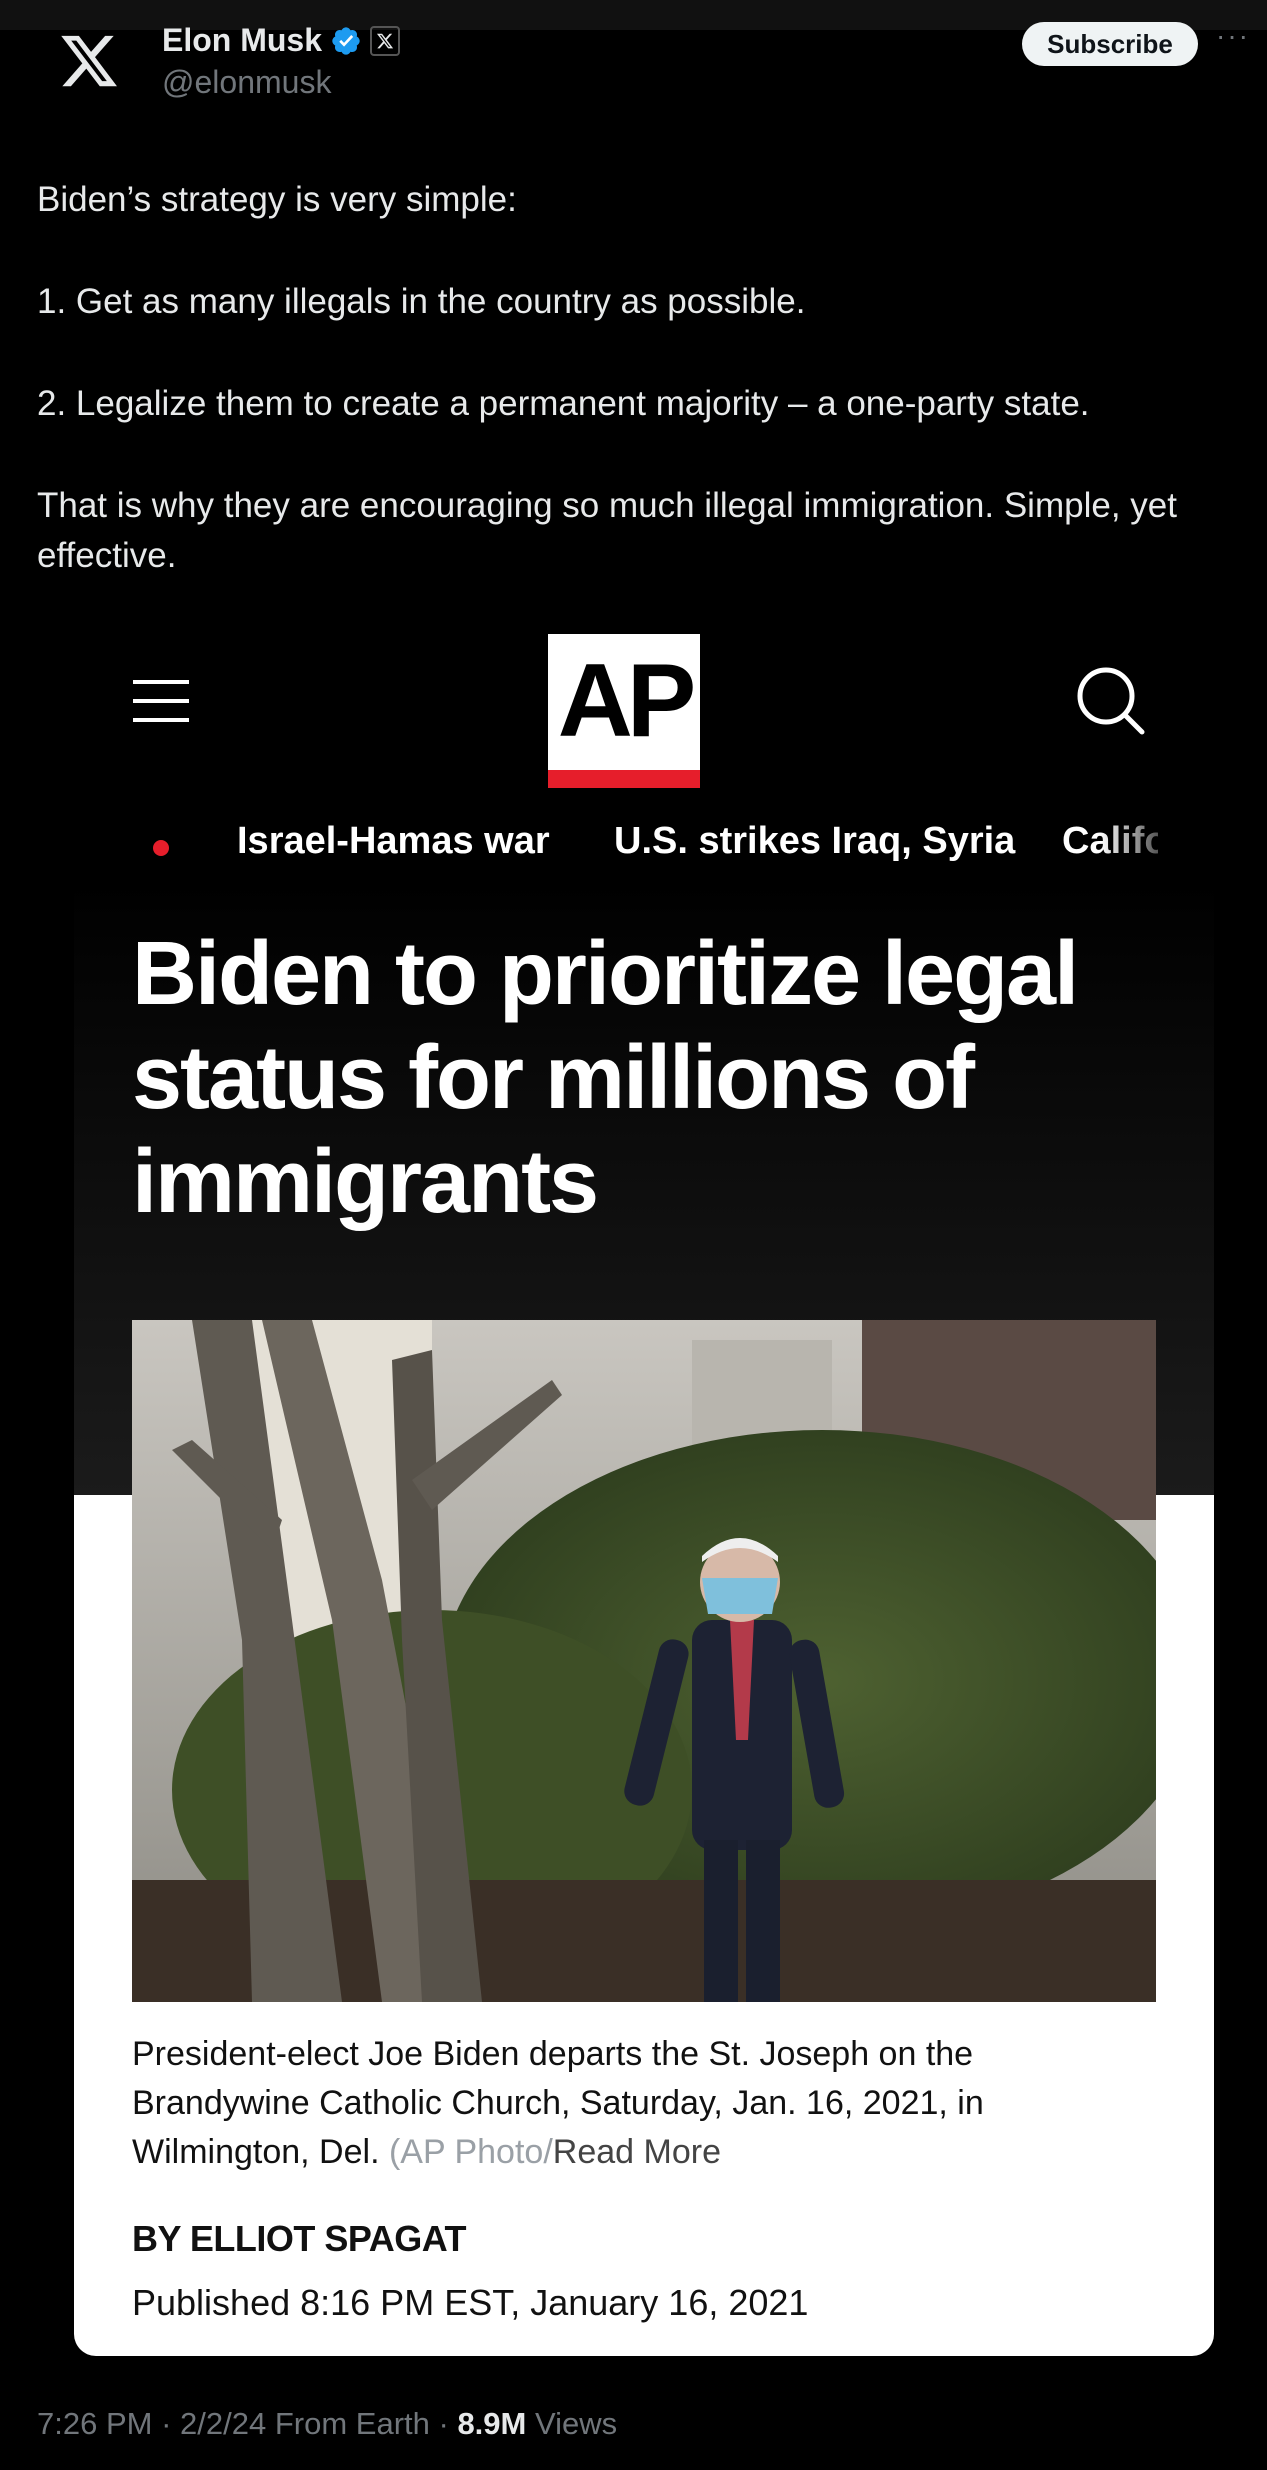  What do you see at coordinates (466, 2152) in the screenshot?
I see `caption-credit: (AP Photo/` at bounding box center [466, 2152].